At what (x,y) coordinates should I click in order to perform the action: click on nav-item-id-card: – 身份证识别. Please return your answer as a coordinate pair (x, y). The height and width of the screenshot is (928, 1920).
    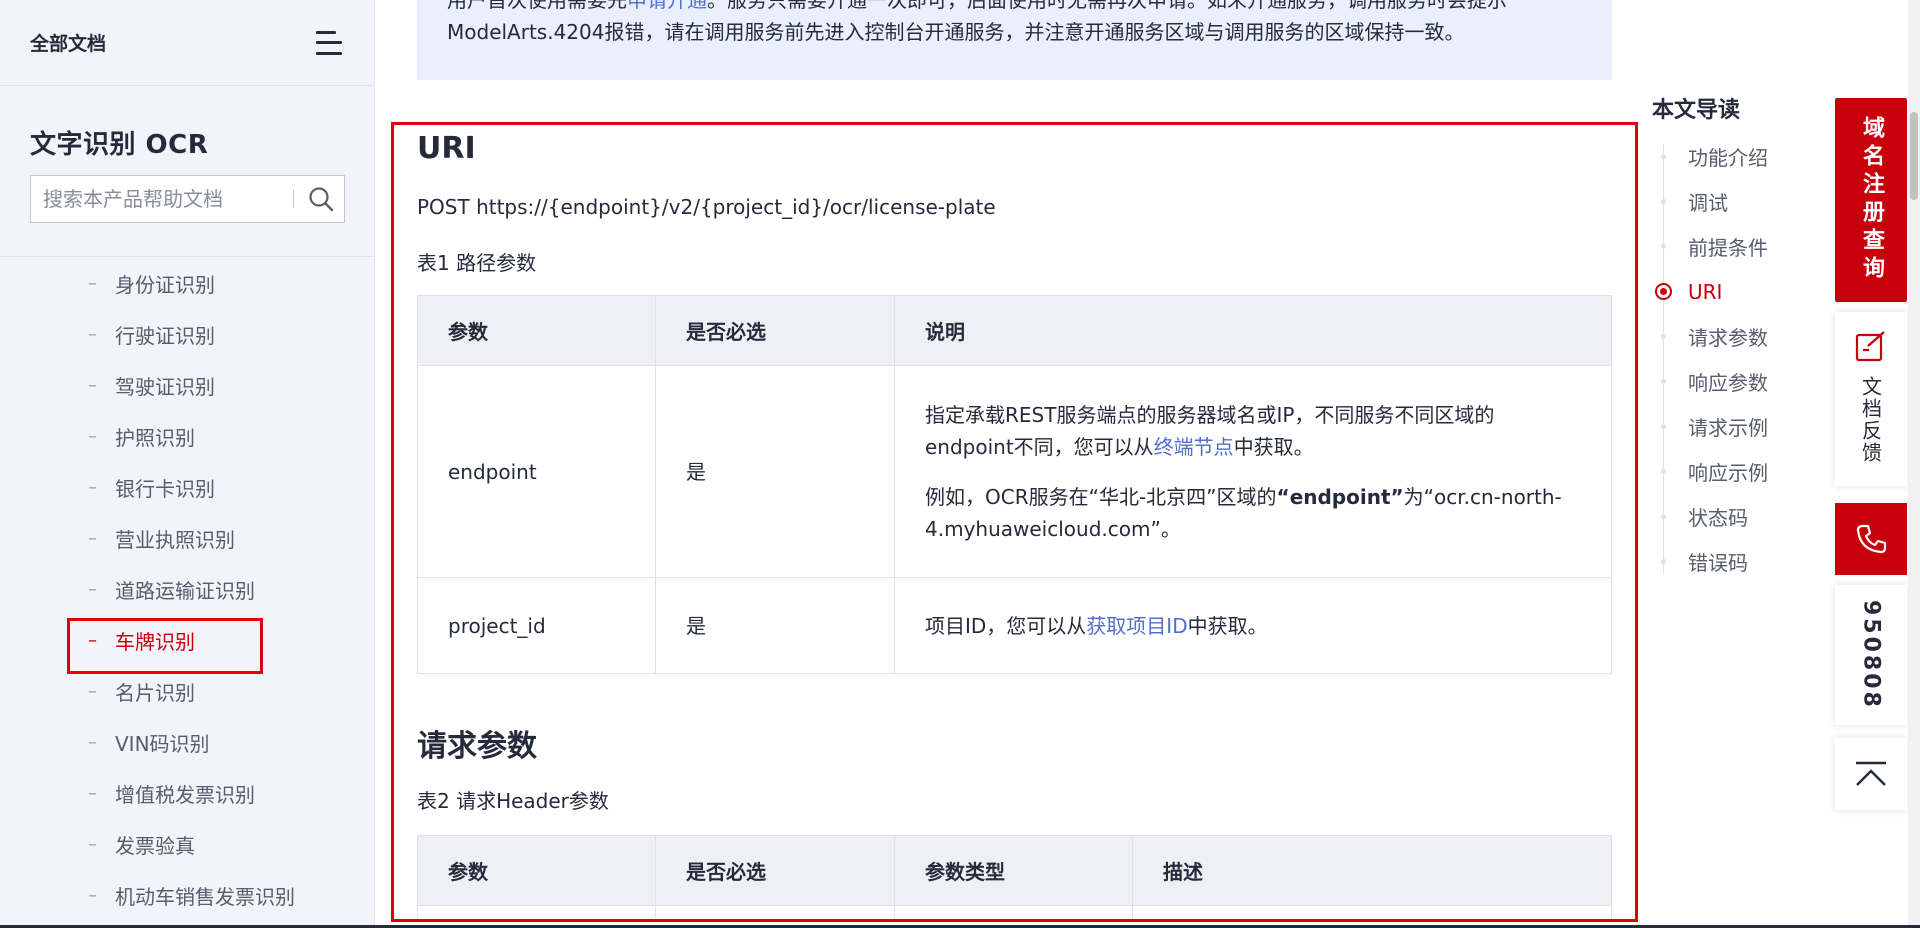
    Looking at the image, I should click on (187, 283).